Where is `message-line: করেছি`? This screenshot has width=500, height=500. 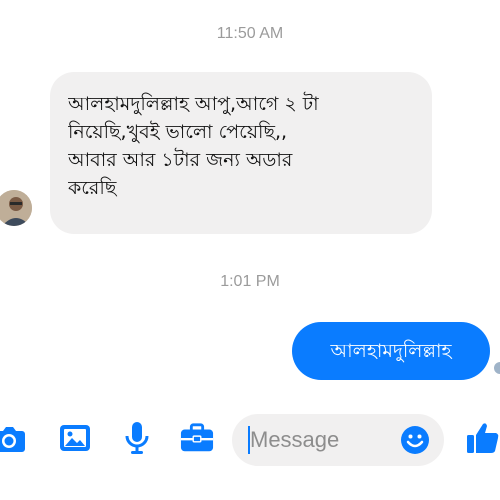
message-line: করেছি is located at coordinates (92, 188).